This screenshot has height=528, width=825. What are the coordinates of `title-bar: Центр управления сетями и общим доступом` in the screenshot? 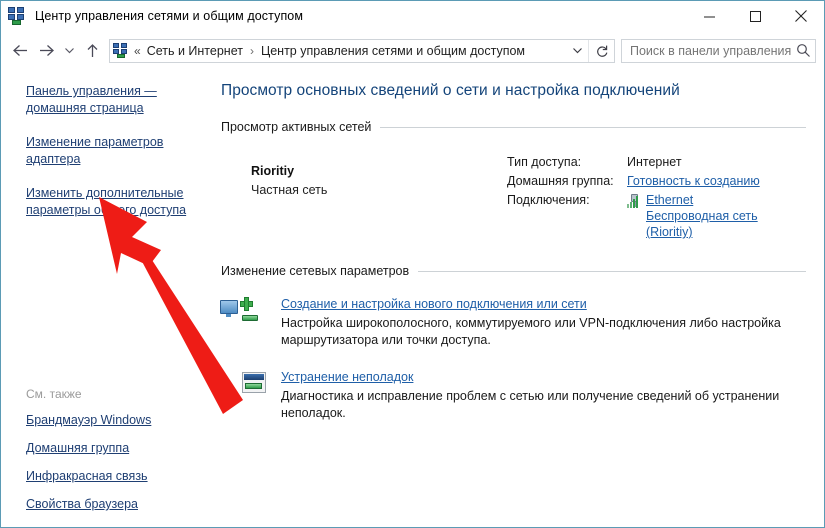 It's located at (412, 16).